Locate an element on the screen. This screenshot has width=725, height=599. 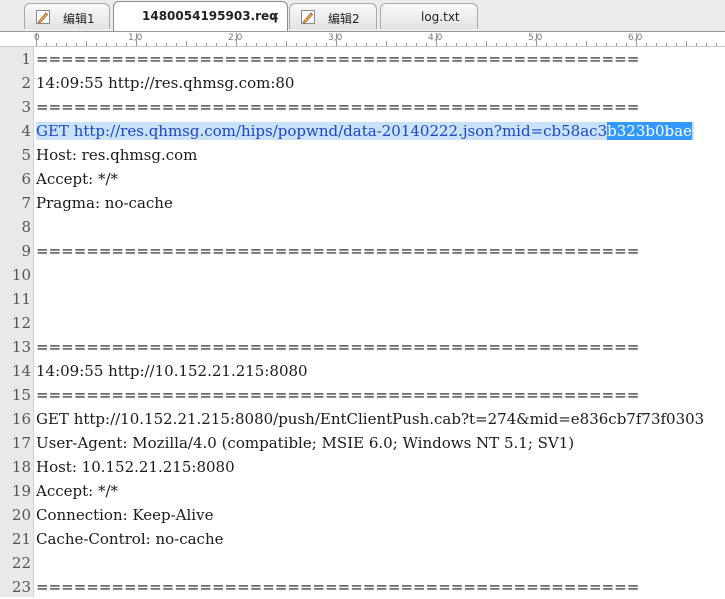
ruler: 0 1,0 2,0 3,0 4,0 5,0 6,0 is located at coordinates (362, 39).